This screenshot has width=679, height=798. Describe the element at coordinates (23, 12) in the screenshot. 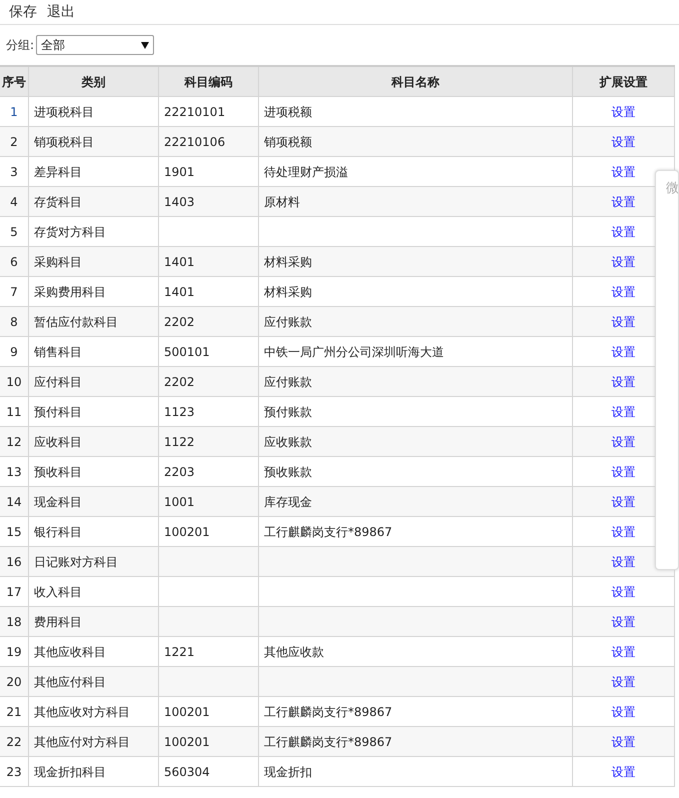

I see `toolbar-button: 保存` at that location.